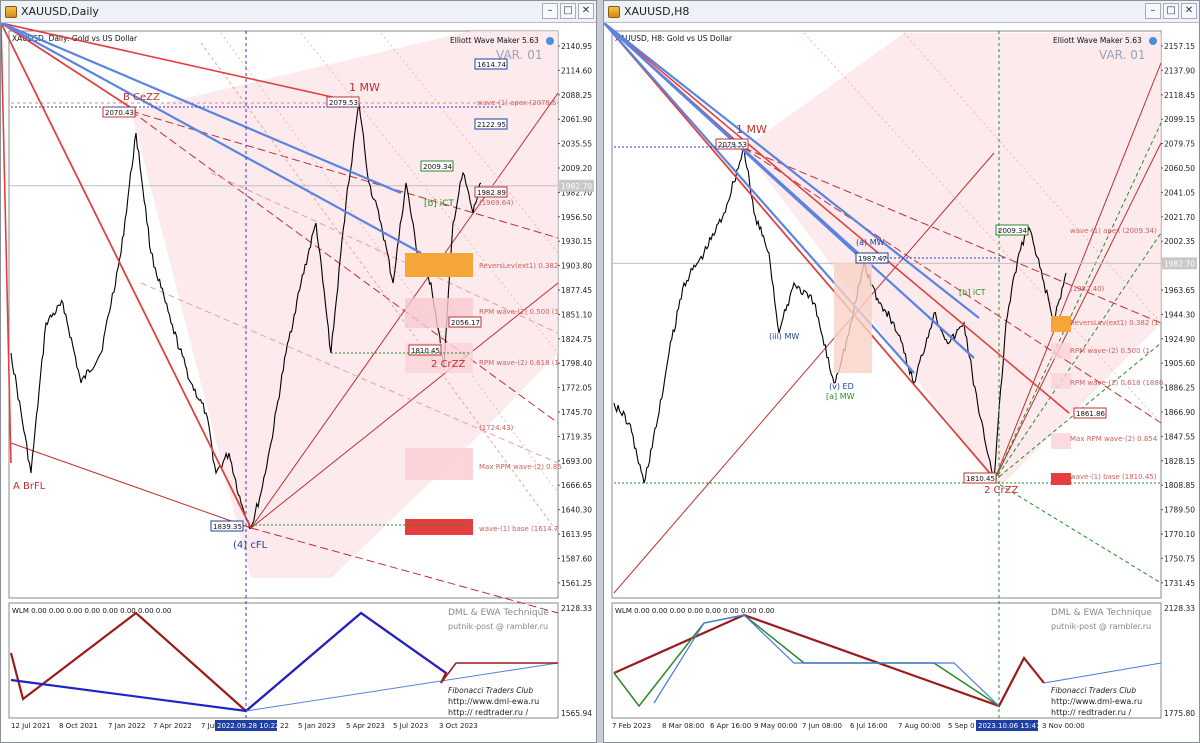  What do you see at coordinates (1113, 231) in the screenshot?
I see `level-annotation: wave-(1) apex (2009.34)` at bounding box center [1113, 231].